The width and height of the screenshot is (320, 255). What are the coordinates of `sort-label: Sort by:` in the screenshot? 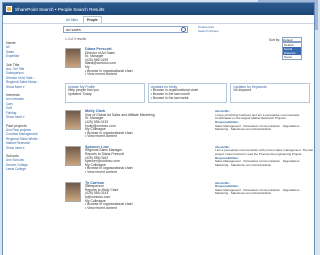 It's located at (274, 39).